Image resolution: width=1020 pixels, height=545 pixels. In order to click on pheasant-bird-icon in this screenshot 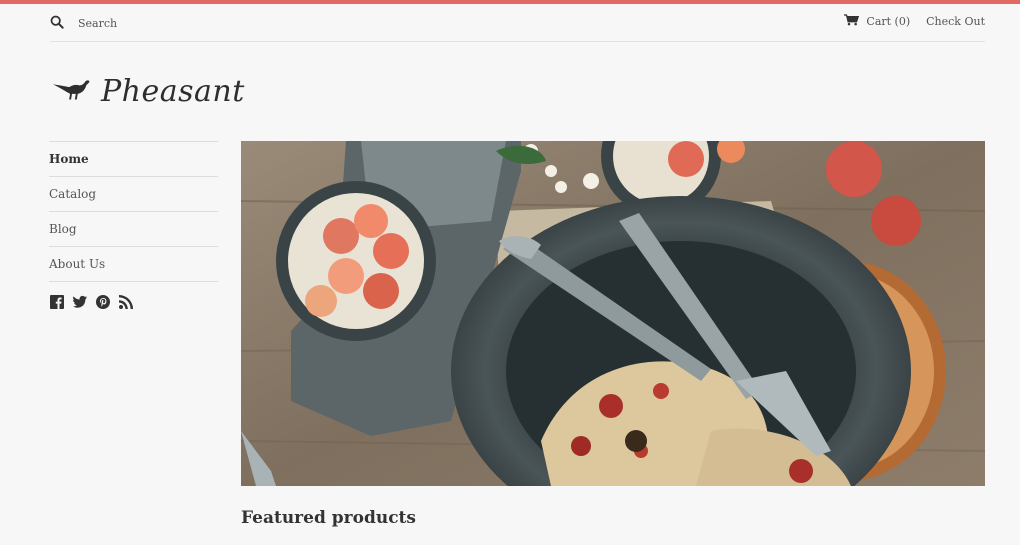, I will do `click(72, 92)`.